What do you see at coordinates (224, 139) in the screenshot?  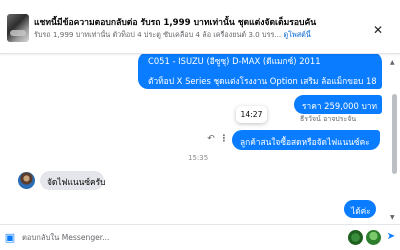 I see `more-icon: ⋮` at bounding box center [224, 139].